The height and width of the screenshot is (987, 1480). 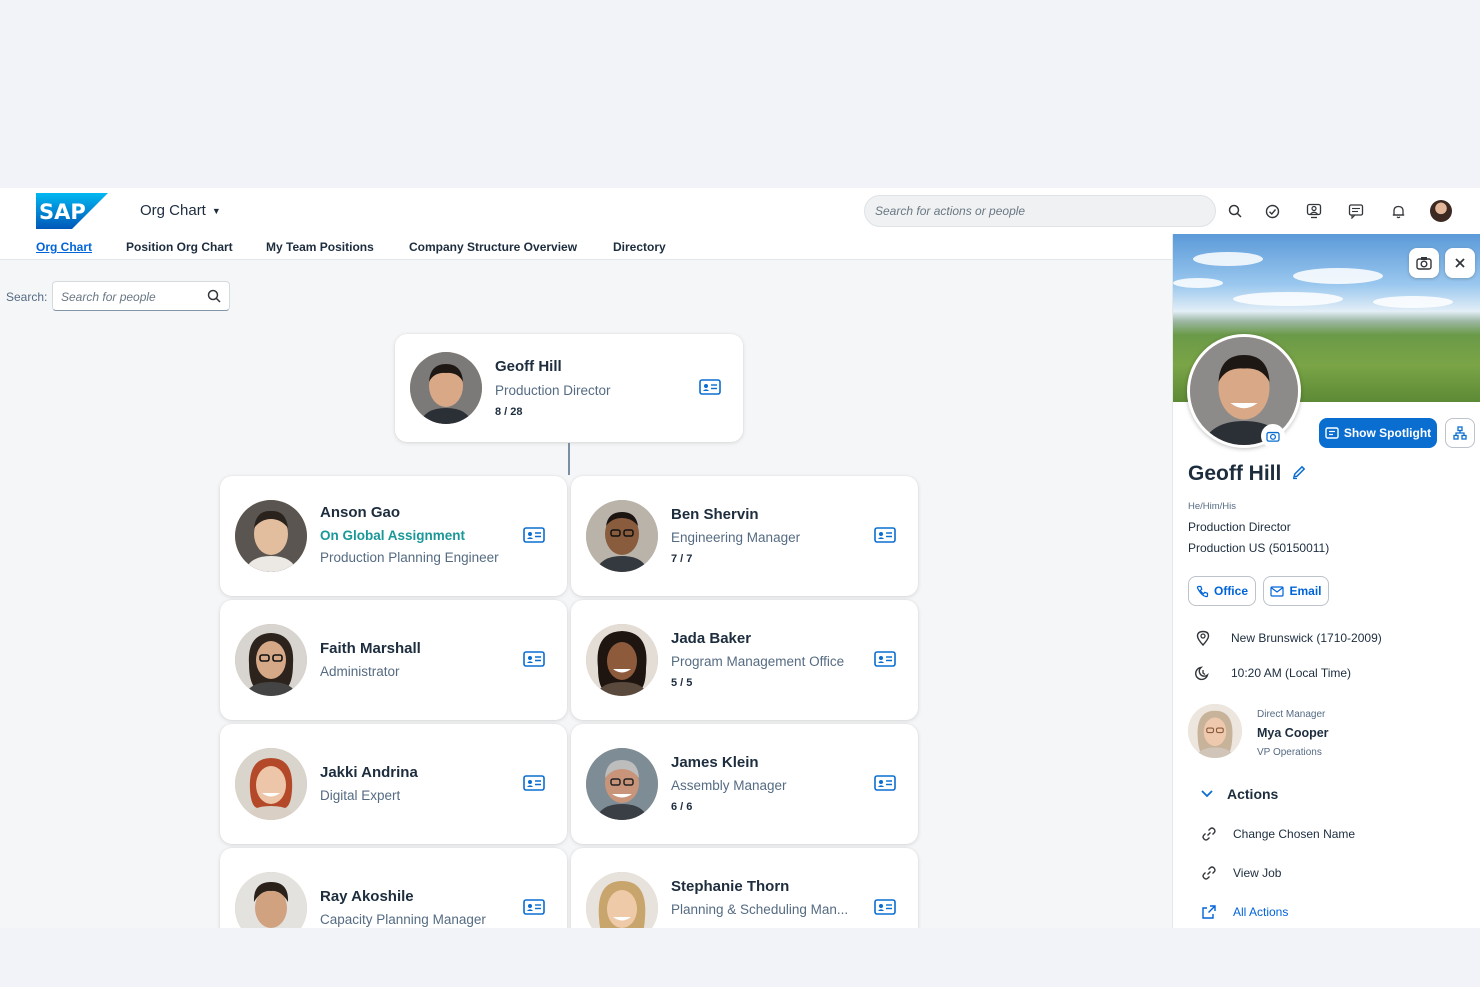 I want to click on span-of-control: 7 / 7, so click(x=682, y=559).